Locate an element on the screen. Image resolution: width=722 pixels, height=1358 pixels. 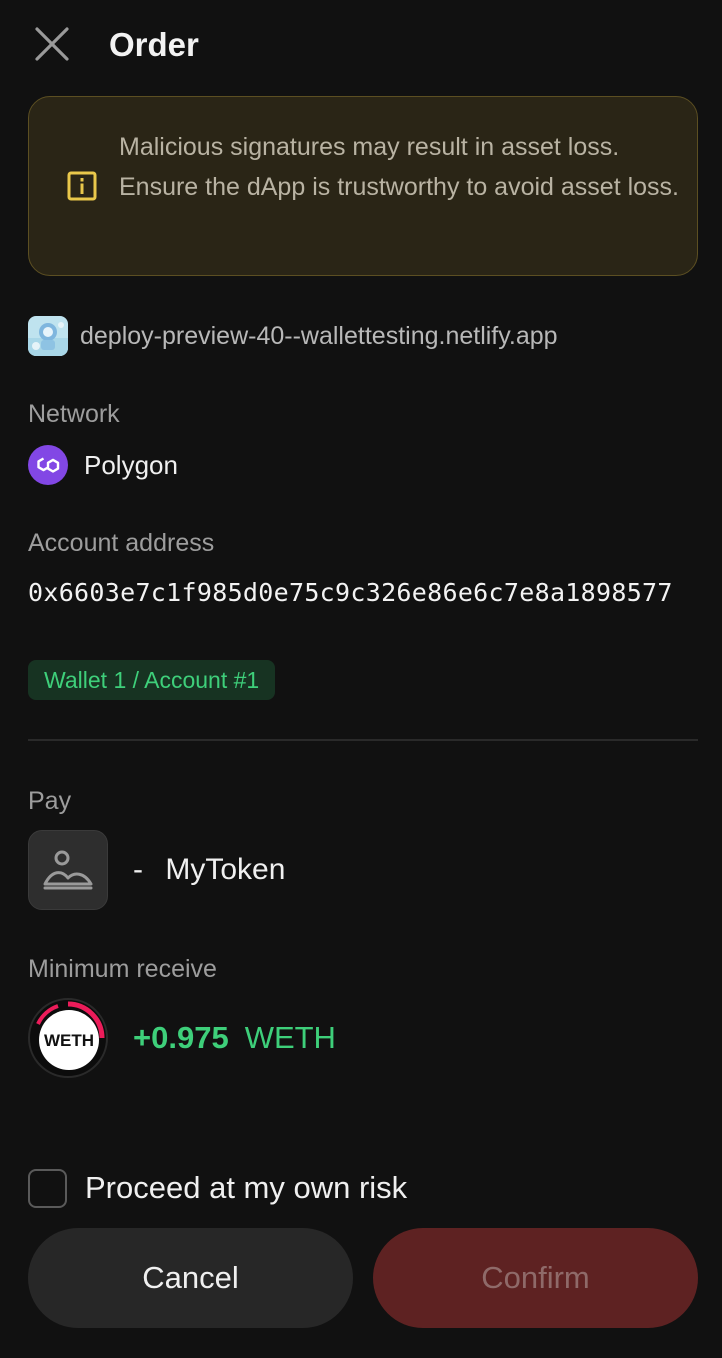
confirm-button: Confirm is located at coordinates (535, 1278).